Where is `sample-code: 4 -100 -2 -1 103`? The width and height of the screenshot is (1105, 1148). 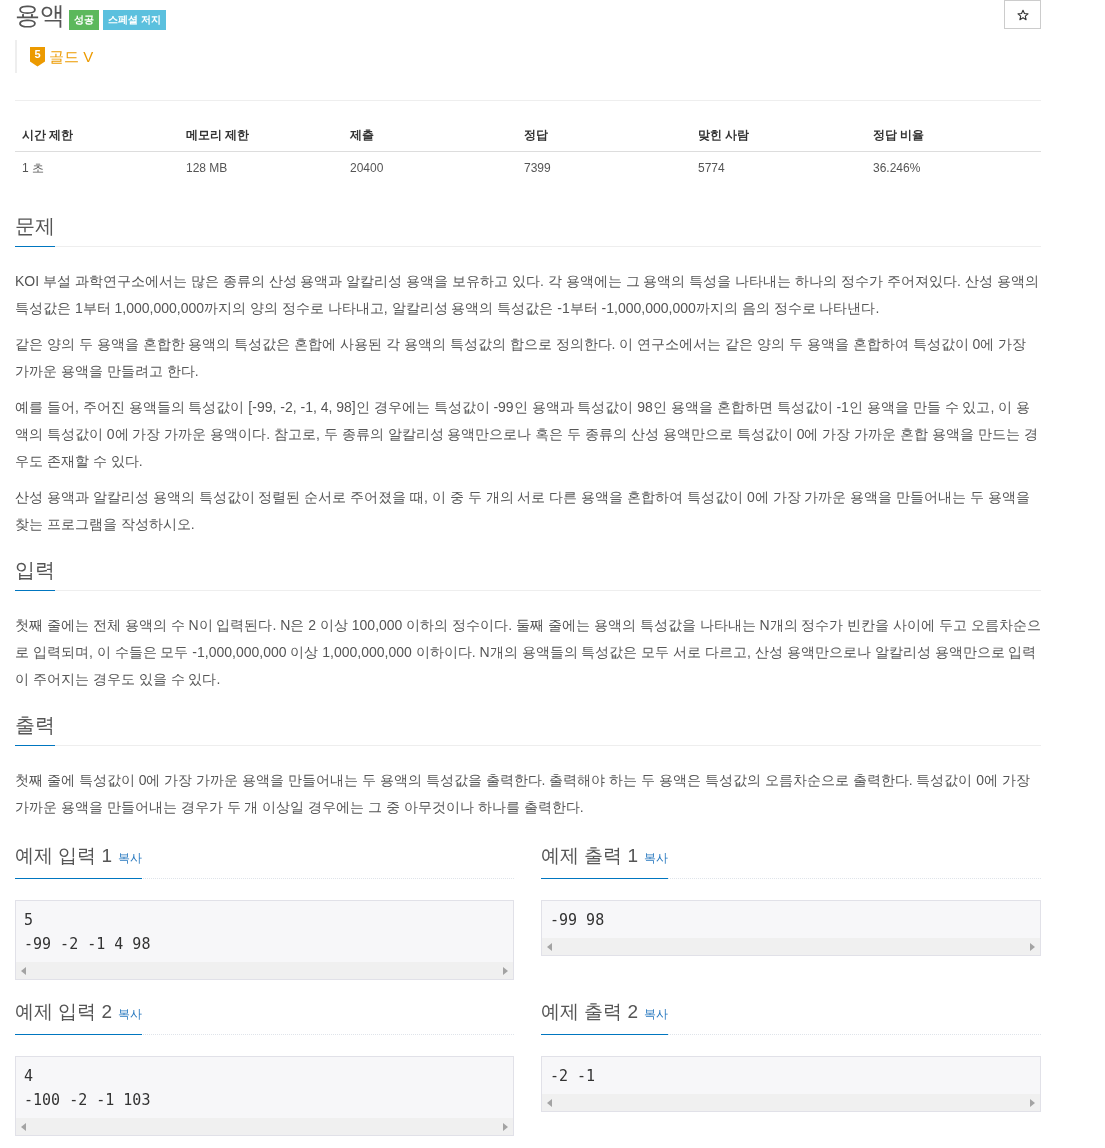 sample-code: 4 -100 -2 -1 103 is located at coordinates (87, 1088).